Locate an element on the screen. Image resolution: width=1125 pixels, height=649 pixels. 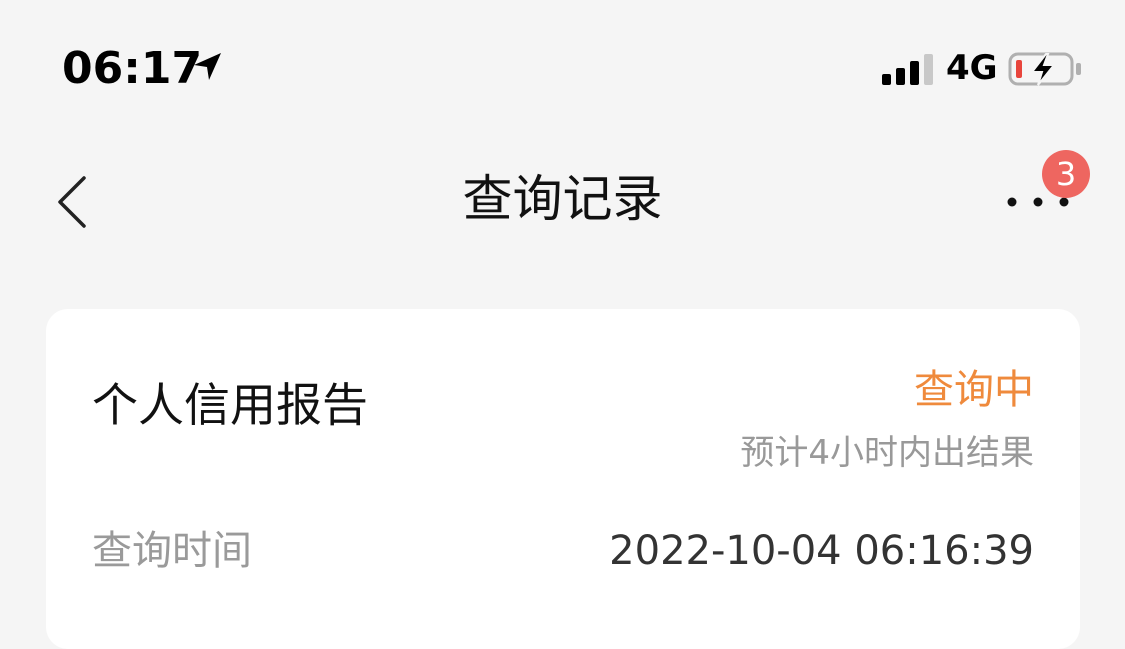
record-title: 个人信用报告 is located at coordinates (230, 405).